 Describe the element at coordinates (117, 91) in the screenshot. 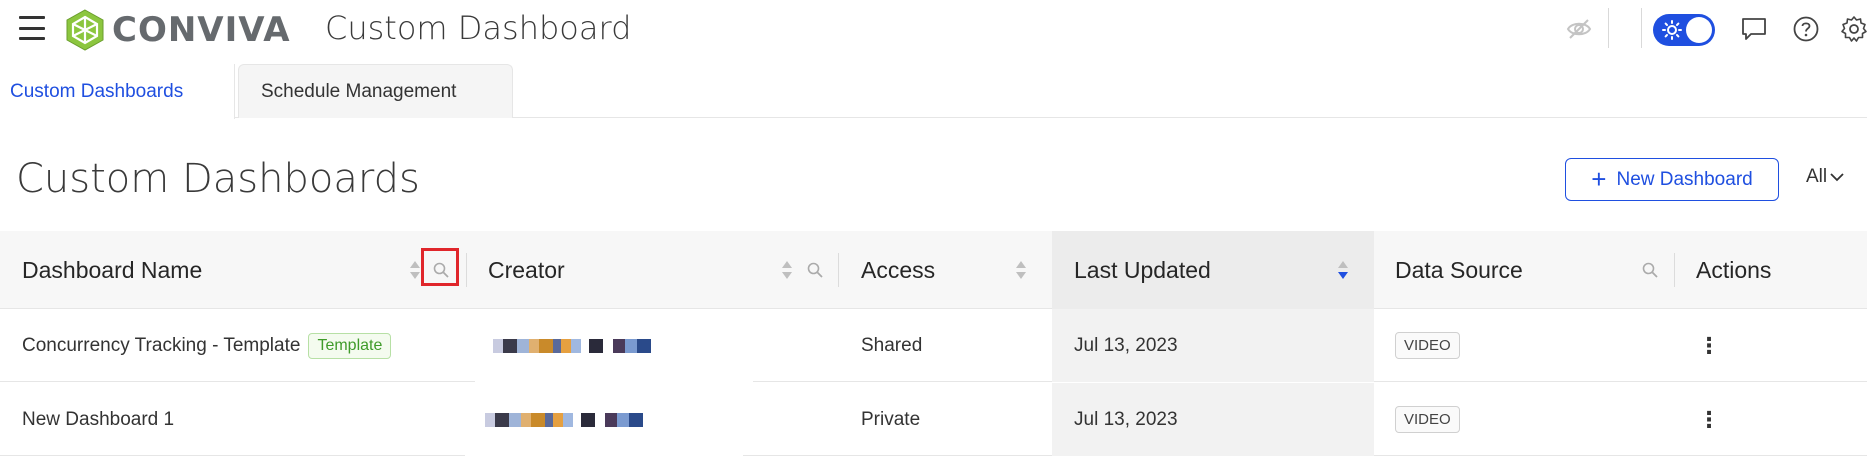

I see `tab-custom-dashboards: Custom Dashboards` at that location.